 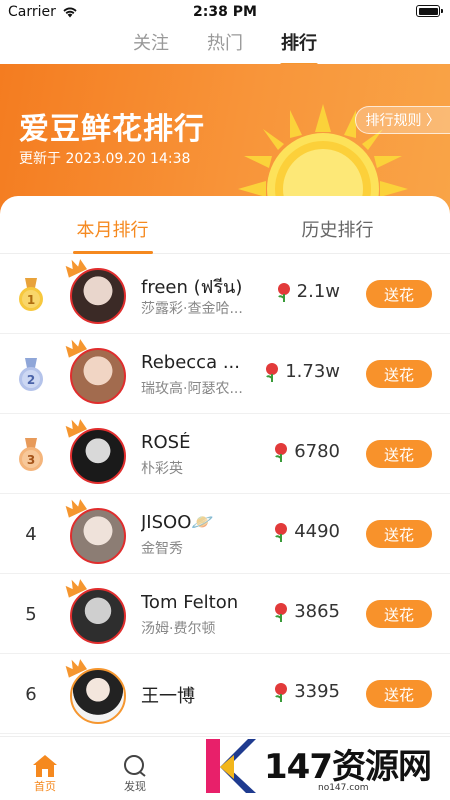 I want to click on idol-subname: 金智秀, so click(x=162, y=549).